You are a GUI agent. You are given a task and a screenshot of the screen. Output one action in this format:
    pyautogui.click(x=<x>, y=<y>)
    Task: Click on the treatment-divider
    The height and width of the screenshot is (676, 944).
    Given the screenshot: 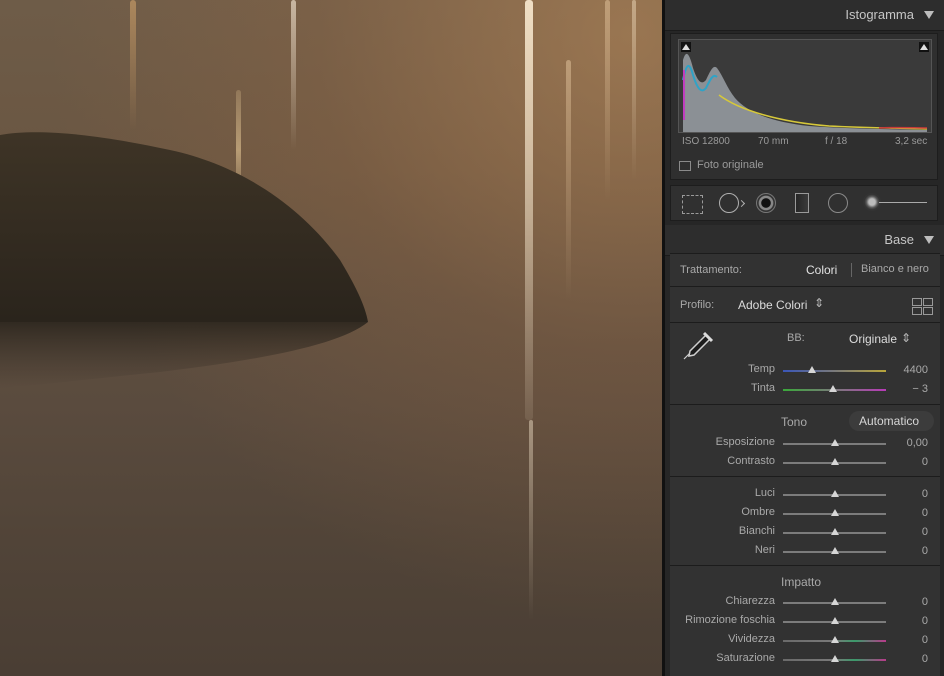 What is the action you would take?
    pyautogui.click(x=851, y=270)
    